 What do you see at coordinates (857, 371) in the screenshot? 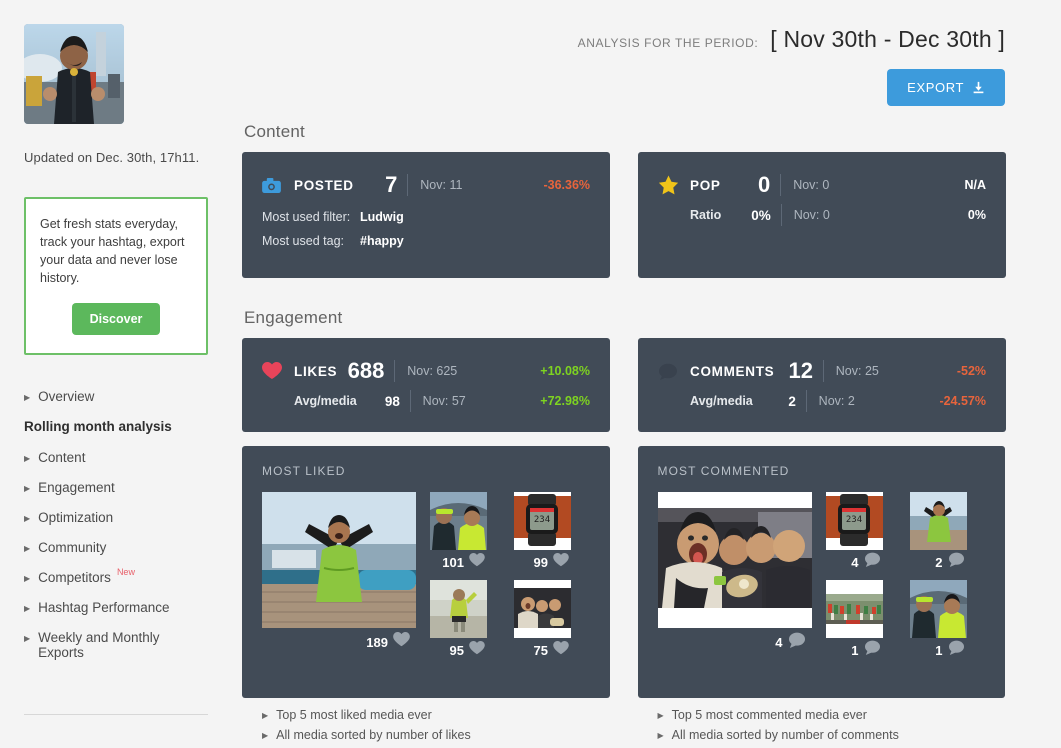
I see `comments-previous: Nov: 25` at bounding box center [857, 371].